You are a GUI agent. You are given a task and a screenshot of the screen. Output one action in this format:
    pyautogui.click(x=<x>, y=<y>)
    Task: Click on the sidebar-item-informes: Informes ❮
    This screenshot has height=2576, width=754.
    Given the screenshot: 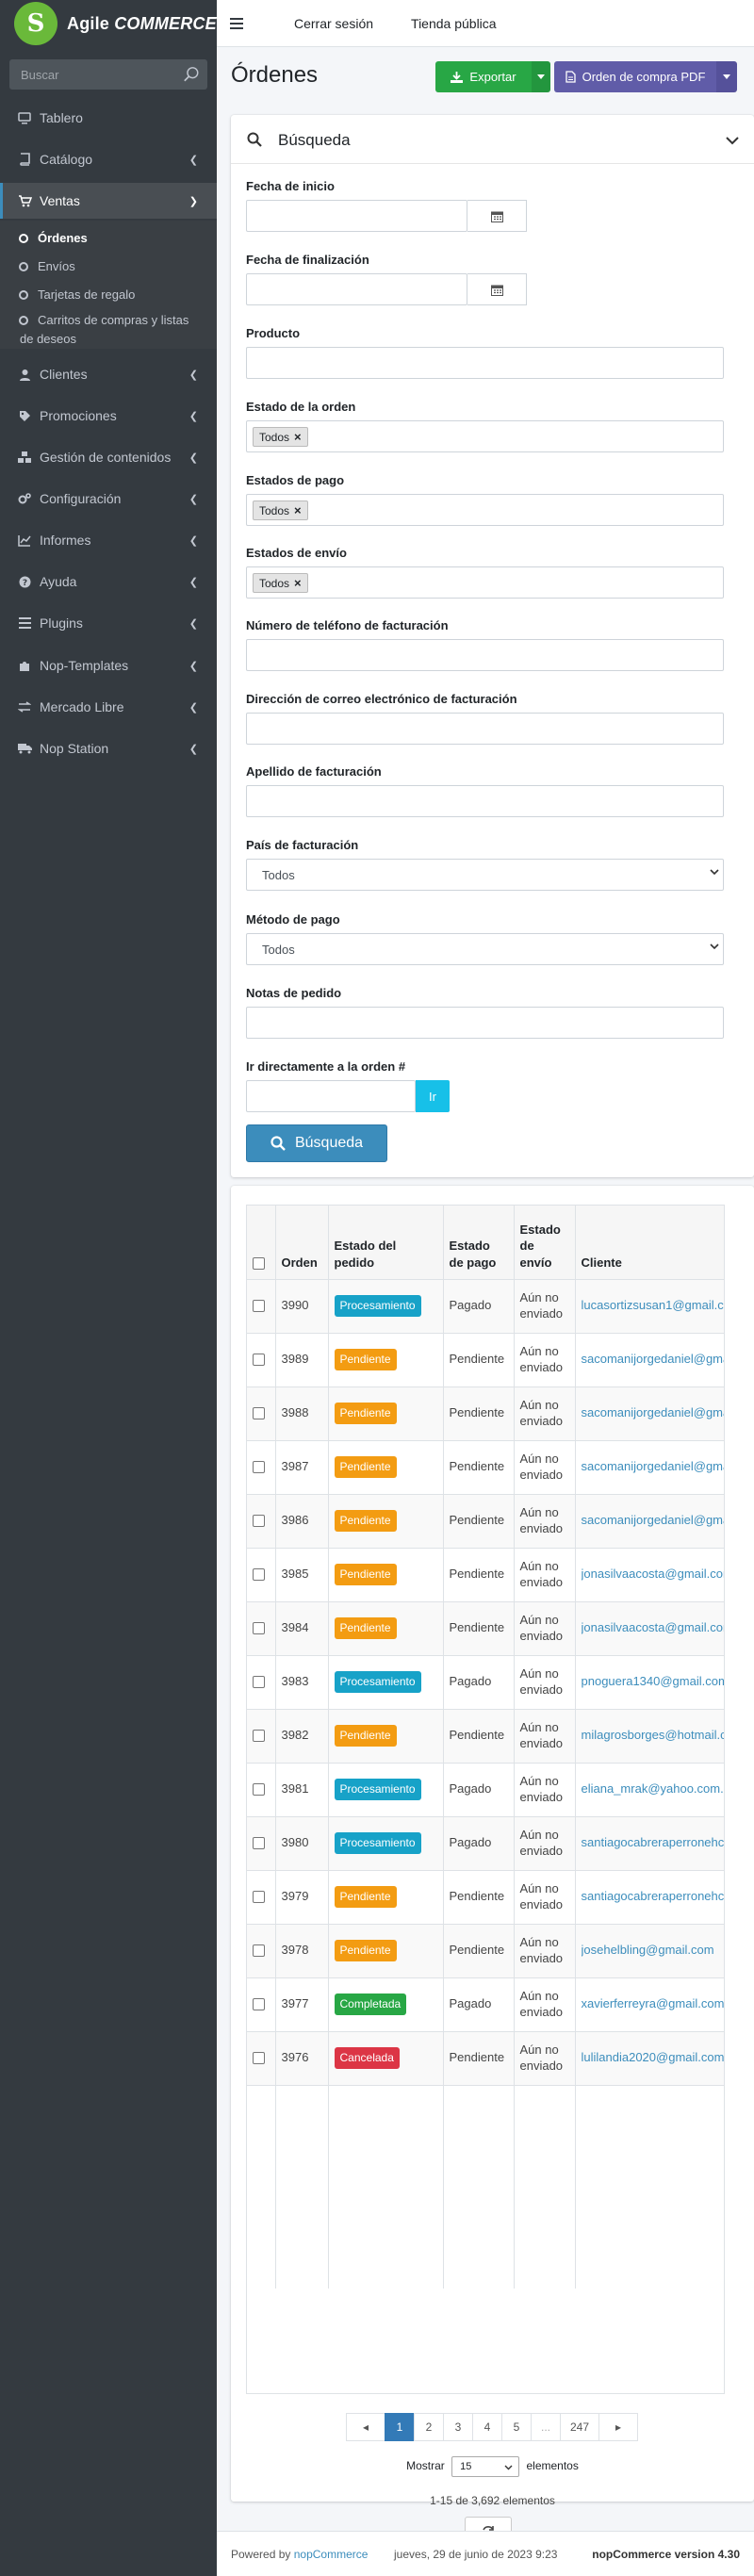 What is the action you would take?
    pyautogui.click(x=109, y=540)
    